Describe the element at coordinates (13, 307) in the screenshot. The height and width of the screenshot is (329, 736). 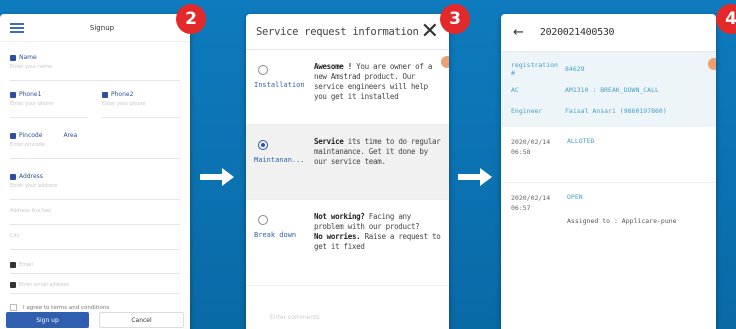
I see `checkbox` at that location.